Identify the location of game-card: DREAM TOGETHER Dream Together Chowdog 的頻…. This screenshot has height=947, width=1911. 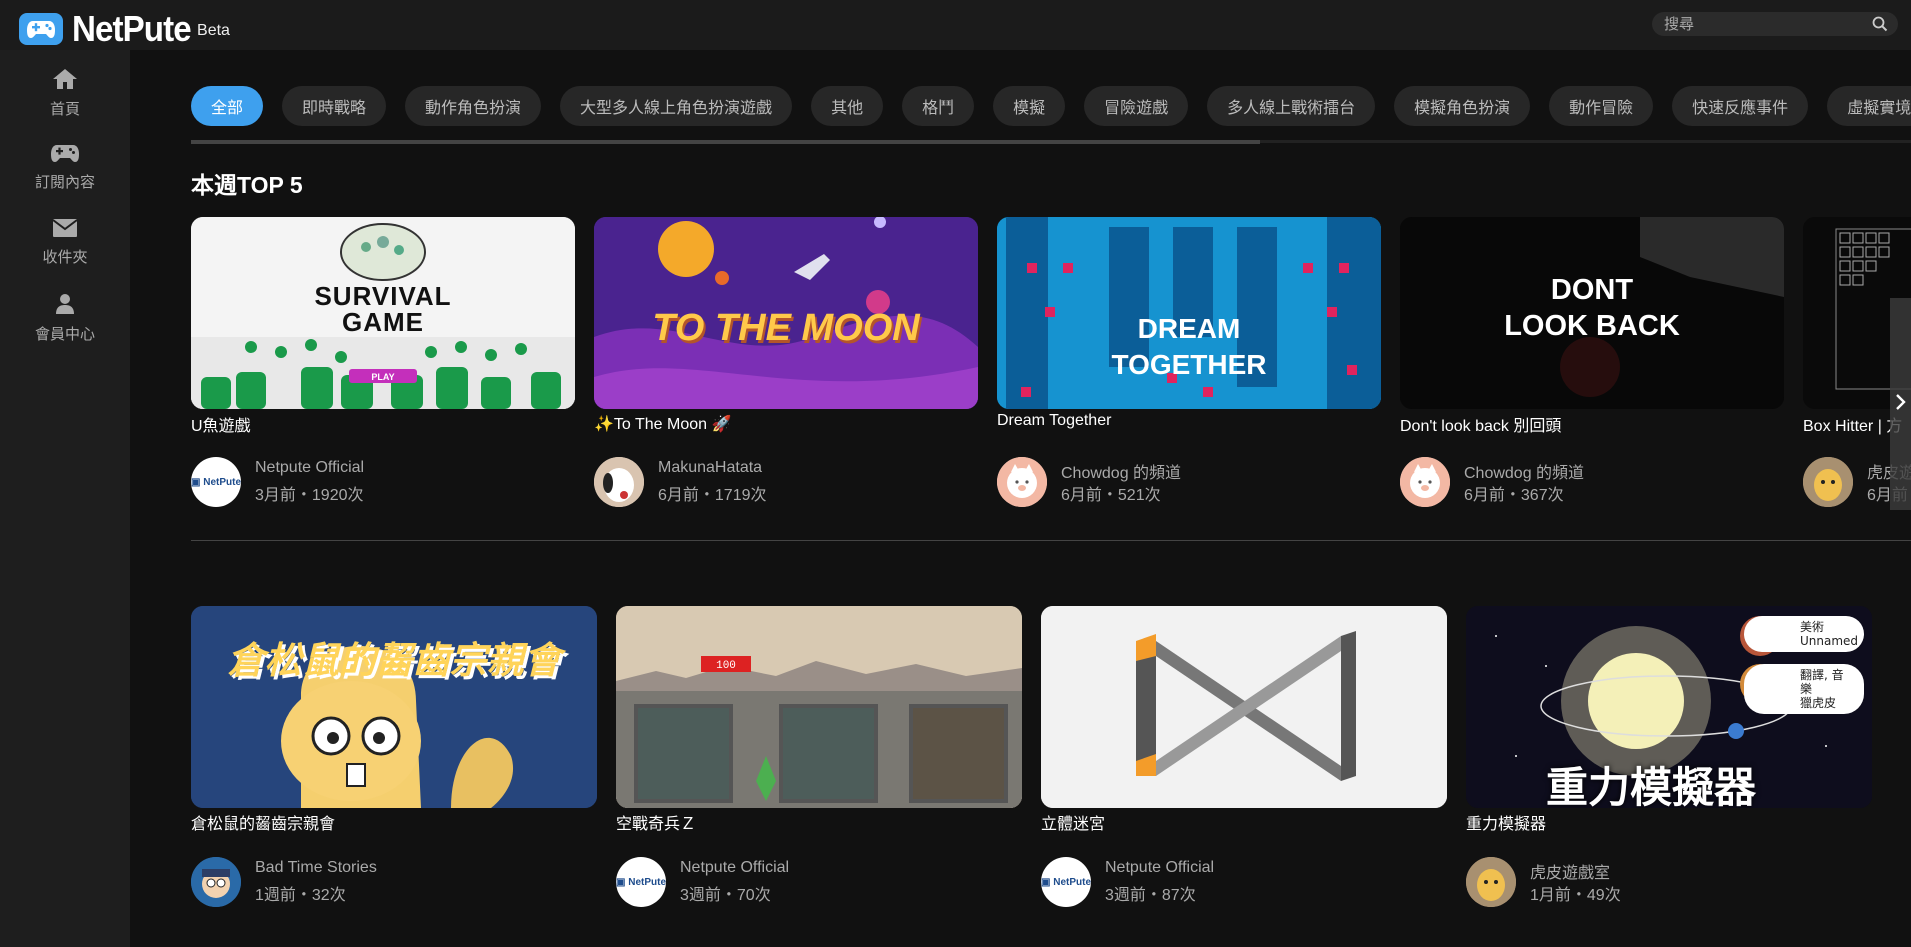
(1189, 362).